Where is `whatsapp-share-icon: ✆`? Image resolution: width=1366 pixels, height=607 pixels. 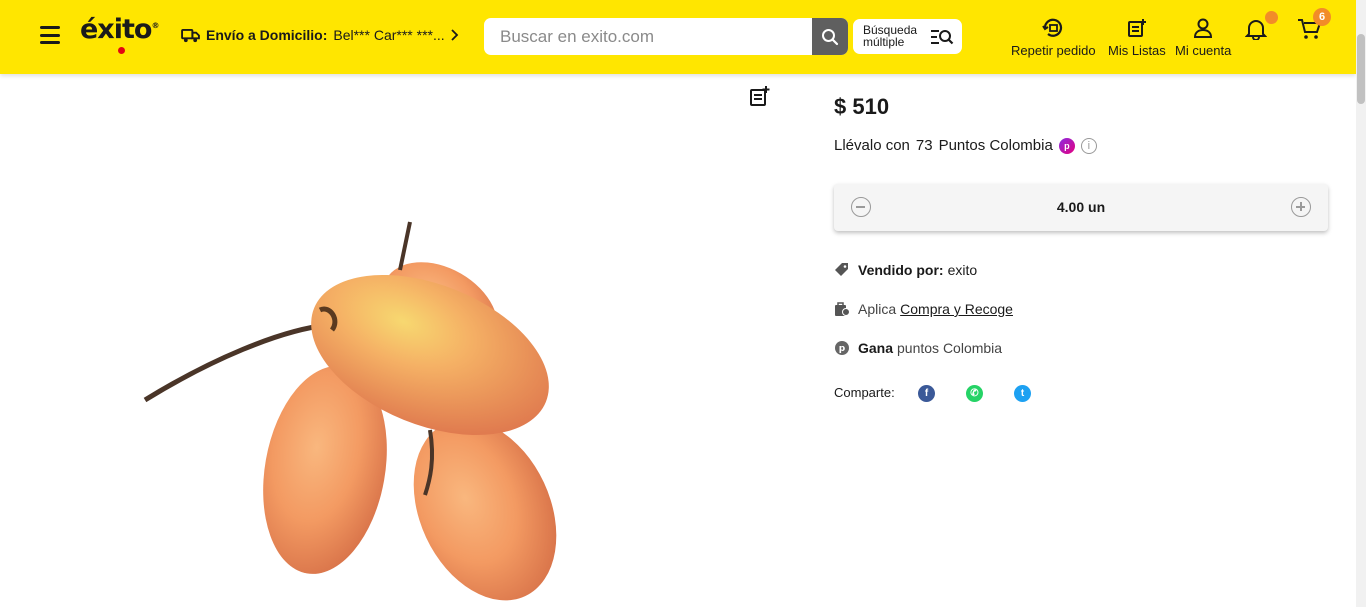
whatsapp-share-icon: ✆ is located at coordinates (974, 393).